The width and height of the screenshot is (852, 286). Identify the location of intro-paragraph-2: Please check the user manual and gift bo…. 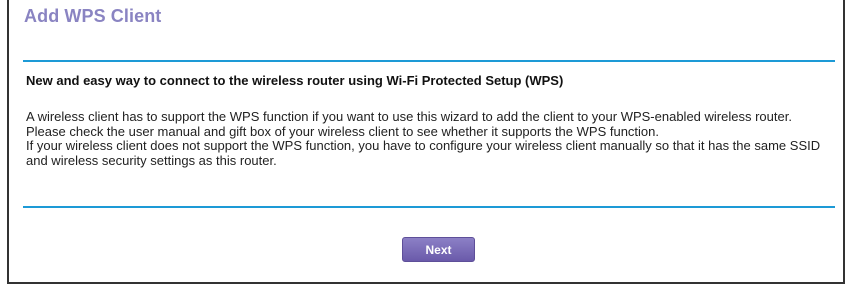
(342, 131).